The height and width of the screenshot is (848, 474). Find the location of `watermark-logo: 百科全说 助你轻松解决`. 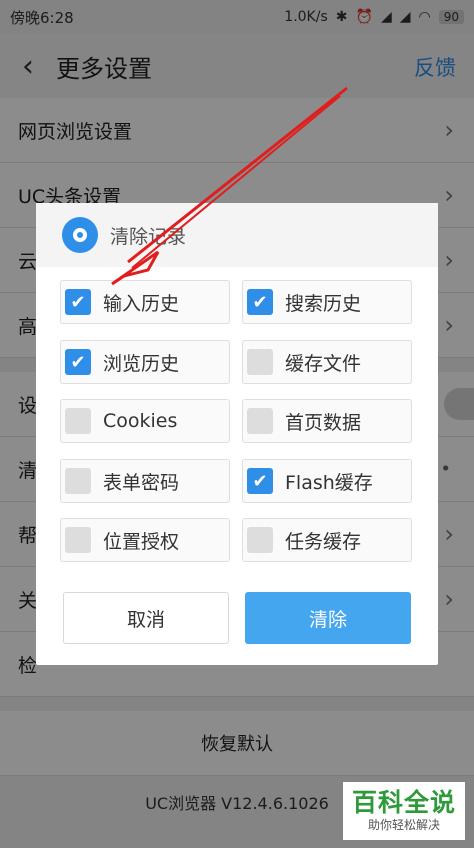

watermark-logo: 百科全说 助你轻松解决 is located at coordinates (404, 811).